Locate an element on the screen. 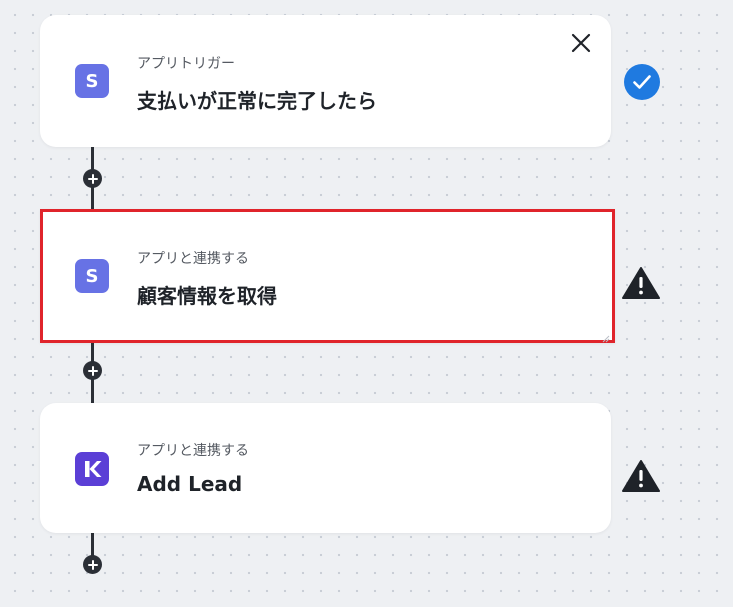 This screenshot has width=733, height=607. close-button is located at coordinates (581, 43).